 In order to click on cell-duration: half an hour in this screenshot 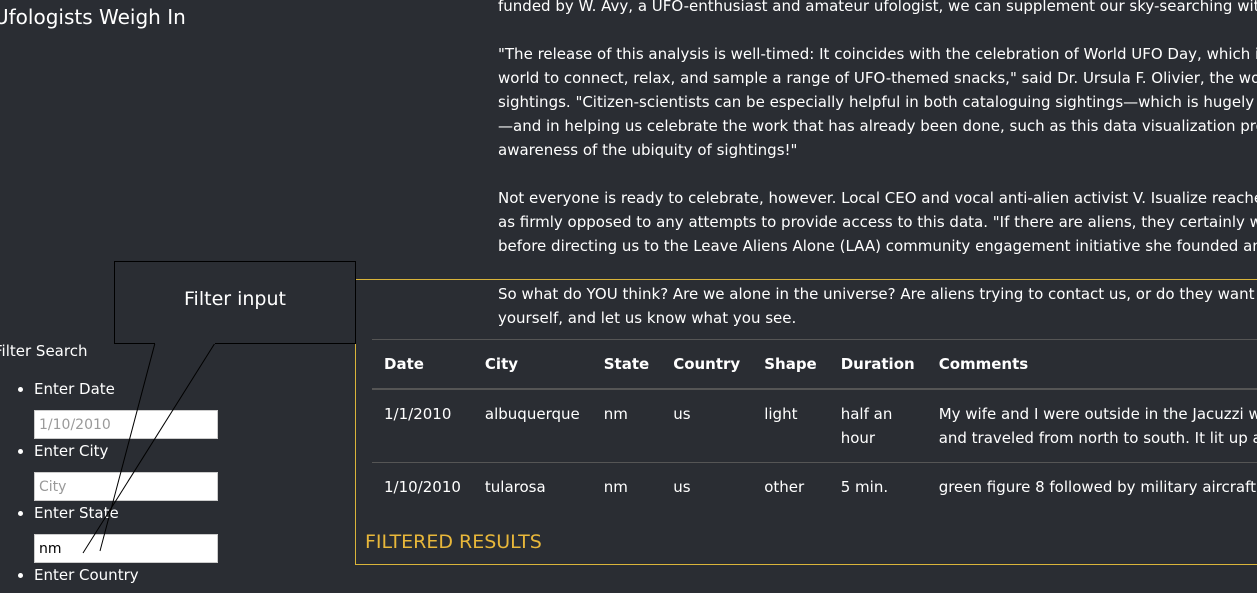, I will do `click(877, 426)`.